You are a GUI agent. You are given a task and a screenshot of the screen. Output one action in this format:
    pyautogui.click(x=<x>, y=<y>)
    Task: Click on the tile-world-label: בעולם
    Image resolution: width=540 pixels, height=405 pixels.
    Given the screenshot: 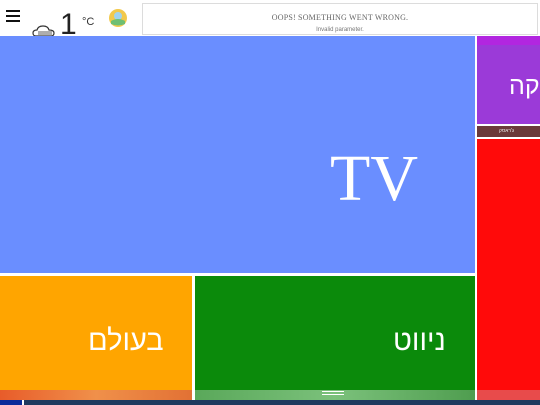 What is the action you would take?
    pyautogui.click(x=126, y=341)
    